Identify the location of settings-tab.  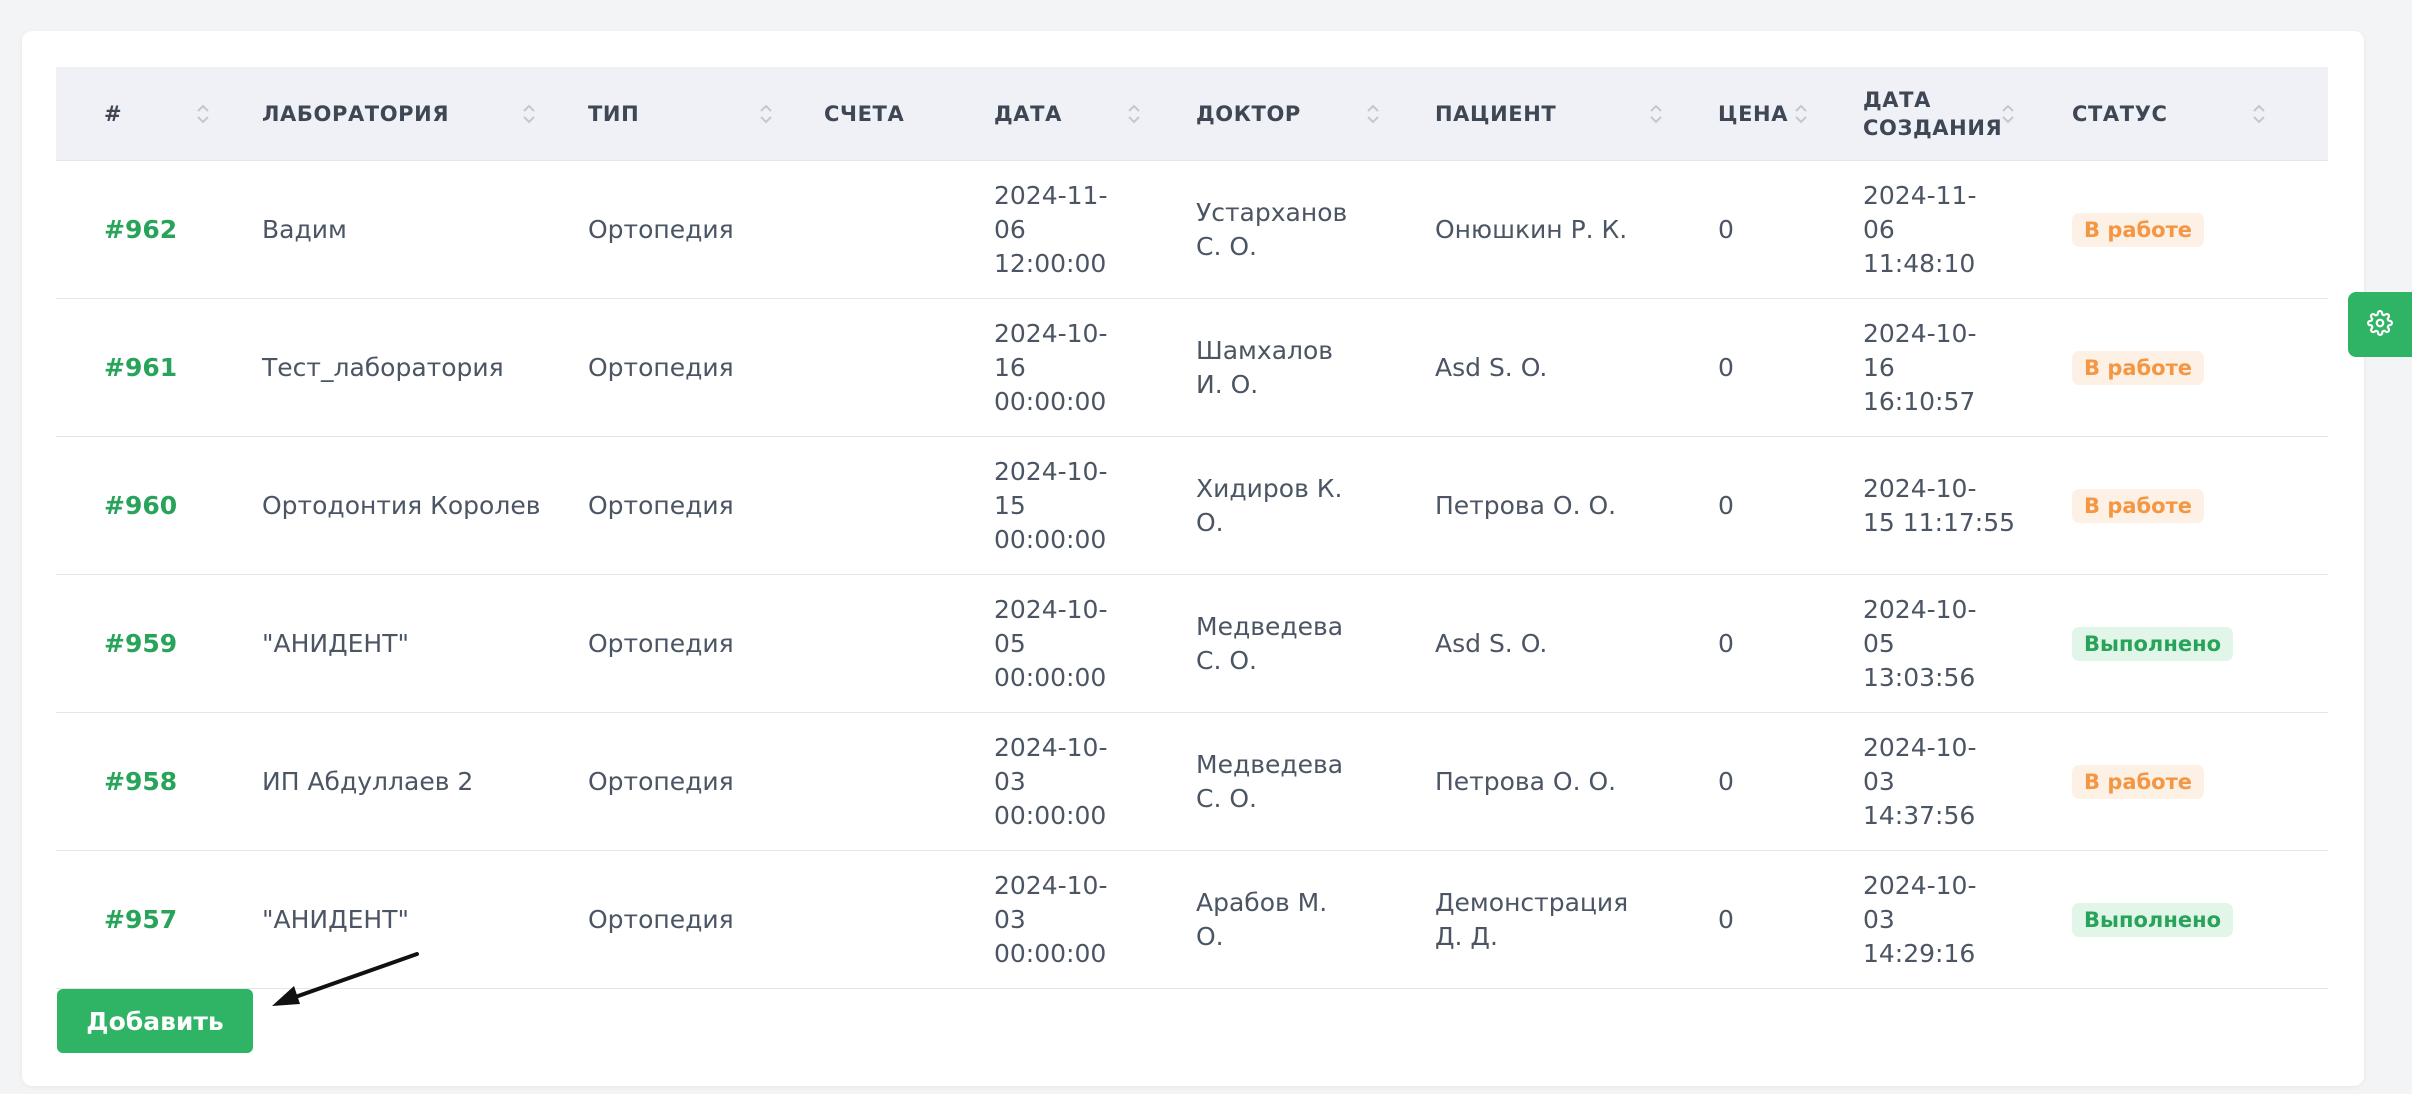
(2380, 324).